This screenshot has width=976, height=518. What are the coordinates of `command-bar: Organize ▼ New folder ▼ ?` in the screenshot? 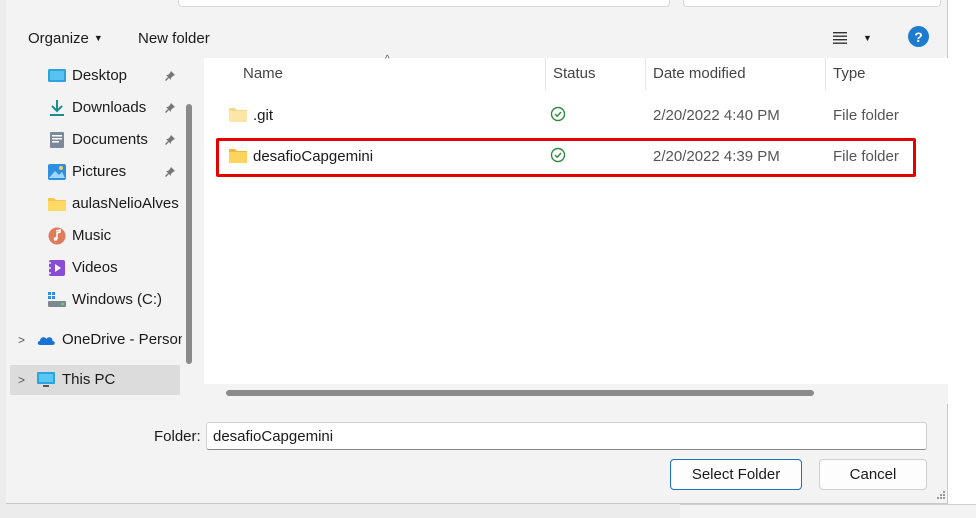 It's located at (477, 38).